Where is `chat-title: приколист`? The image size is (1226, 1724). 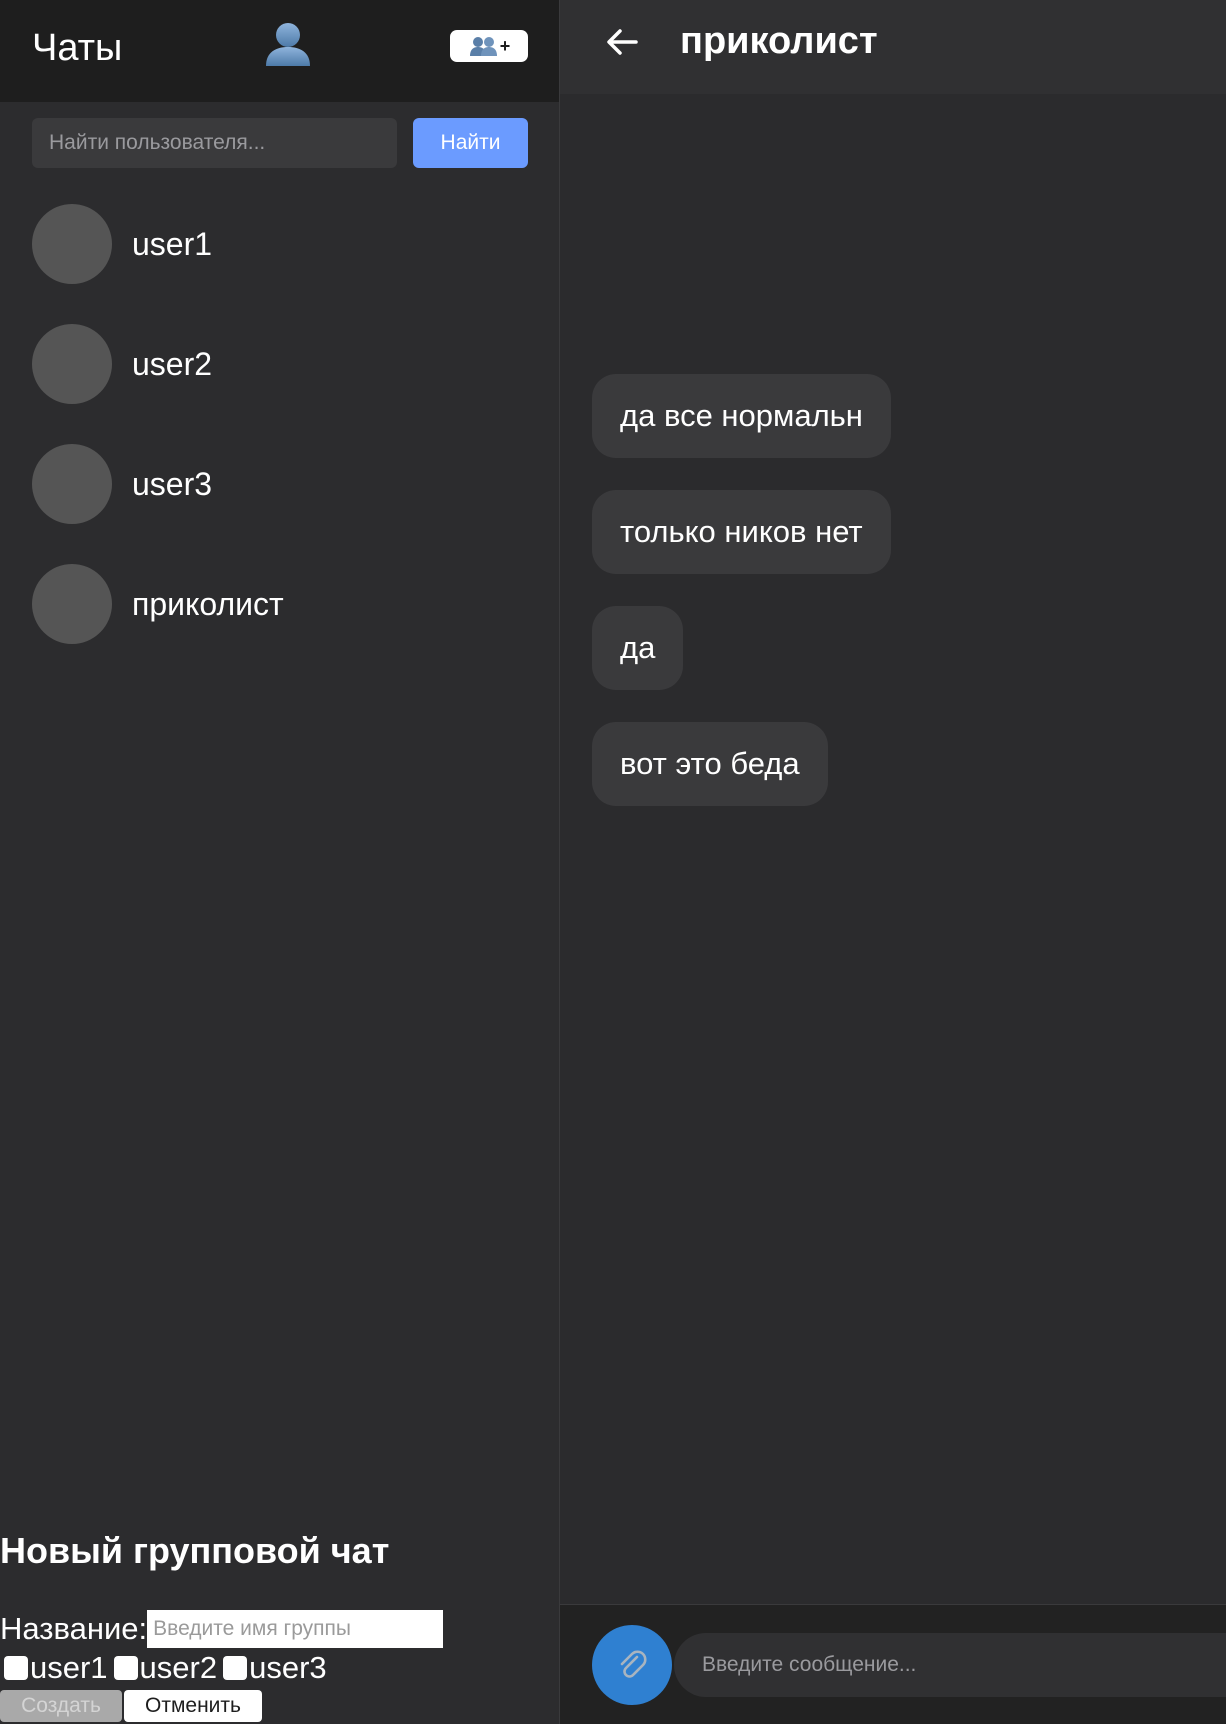
chat-title: приколист is located at coordinates (779, 41).